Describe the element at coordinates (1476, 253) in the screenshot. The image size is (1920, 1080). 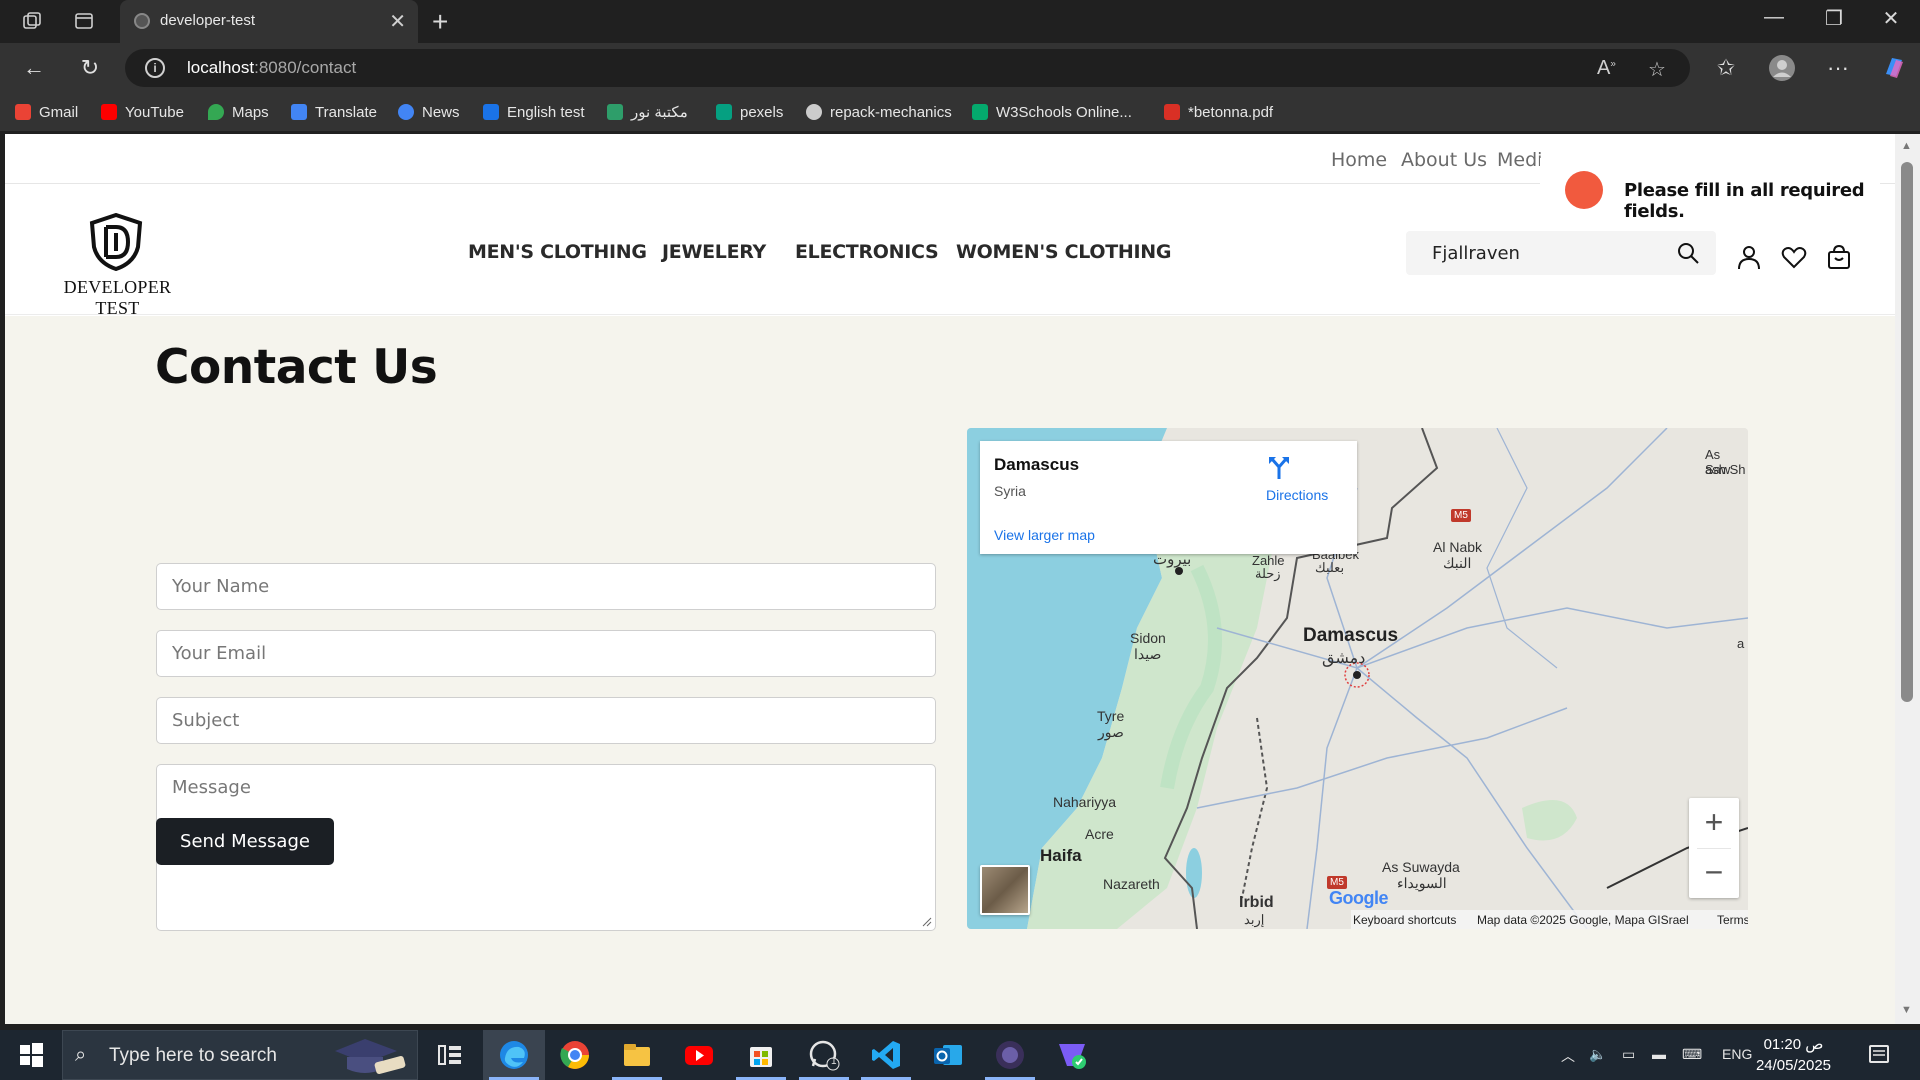
I see `search-input: Fjallraven` at that location.